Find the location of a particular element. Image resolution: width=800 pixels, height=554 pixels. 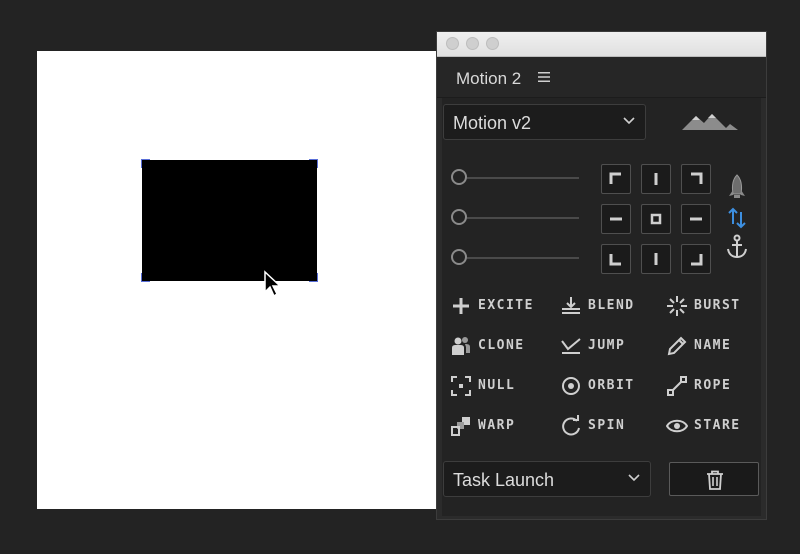

anchor-top-center-button is located at coordinates (656, 179).